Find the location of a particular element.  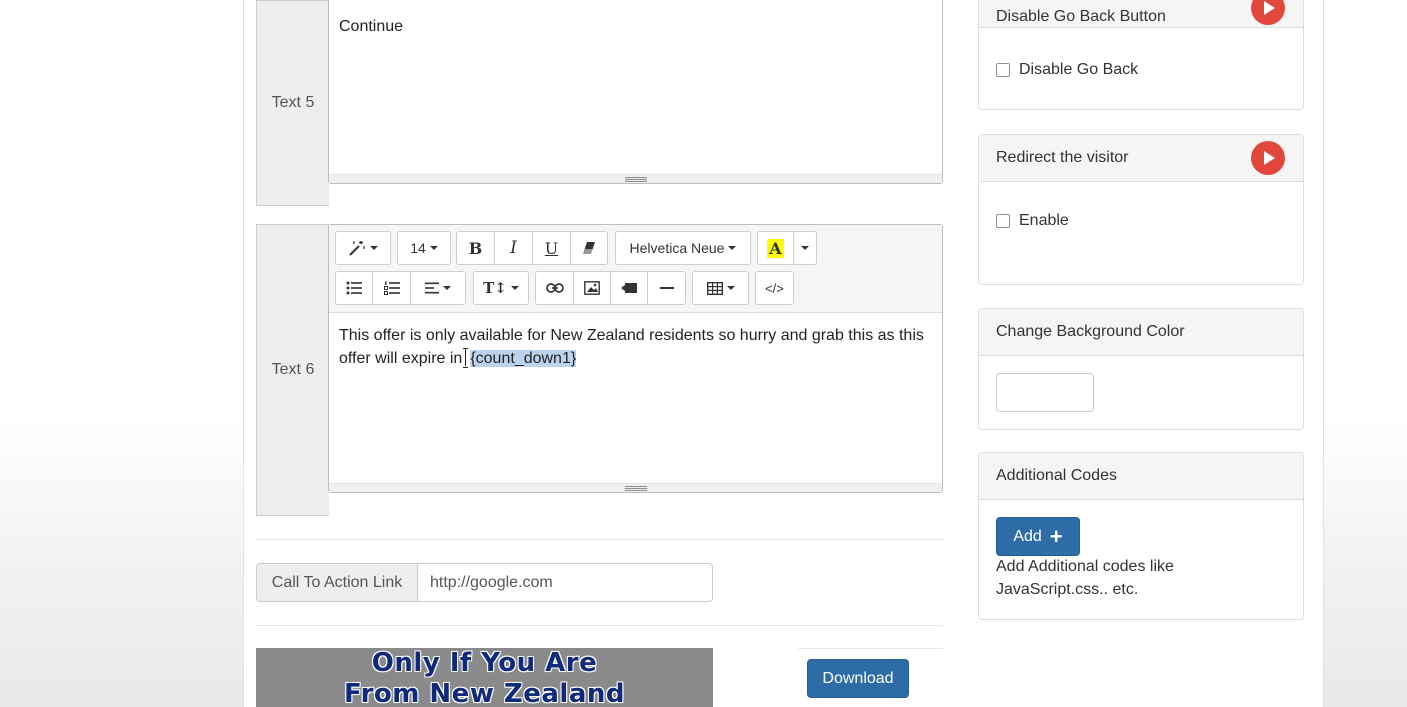

additional-codes-panel-title: Additional Codes is located at coordinates (1056, 475).